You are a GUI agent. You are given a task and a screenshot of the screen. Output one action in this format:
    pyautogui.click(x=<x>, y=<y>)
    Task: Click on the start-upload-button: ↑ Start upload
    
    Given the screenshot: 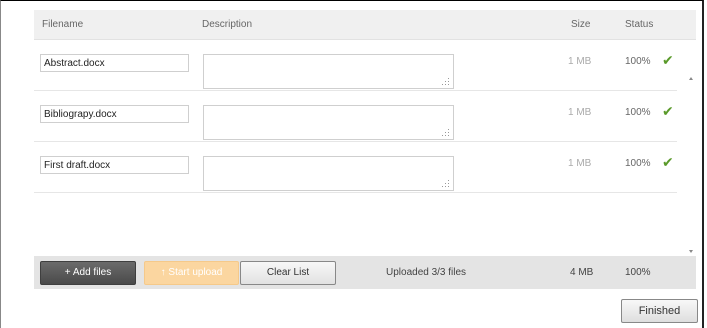 What is the action you would take?
    pyautogui.click(x=191, y=273)
    